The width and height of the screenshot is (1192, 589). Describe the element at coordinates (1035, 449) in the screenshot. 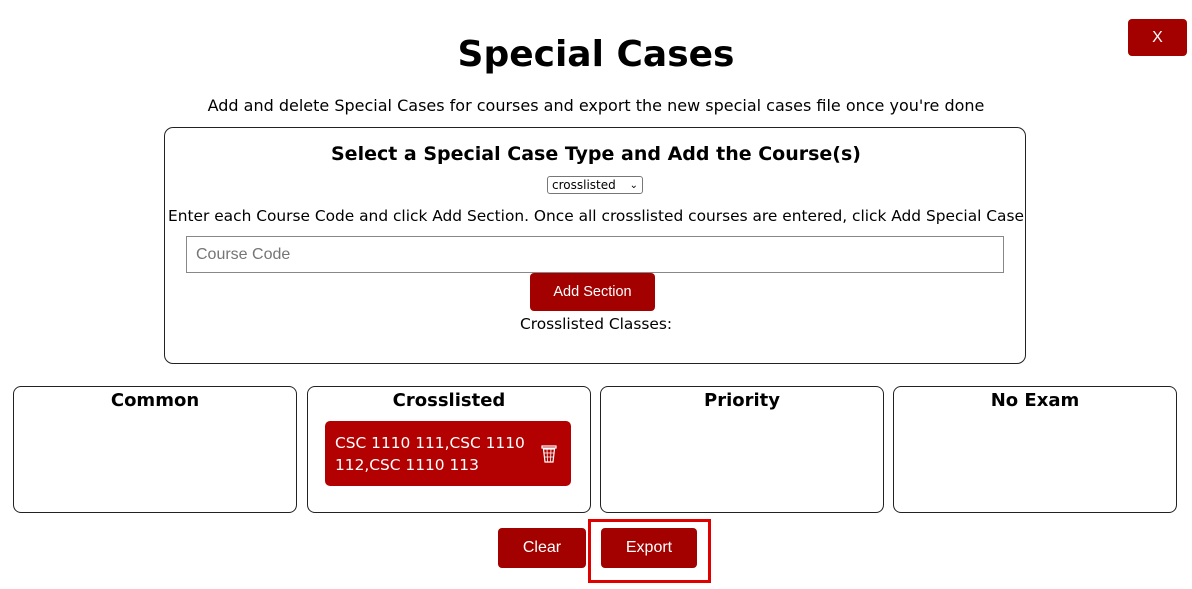

I see `category-box-no-exam: No Exam` at that location.